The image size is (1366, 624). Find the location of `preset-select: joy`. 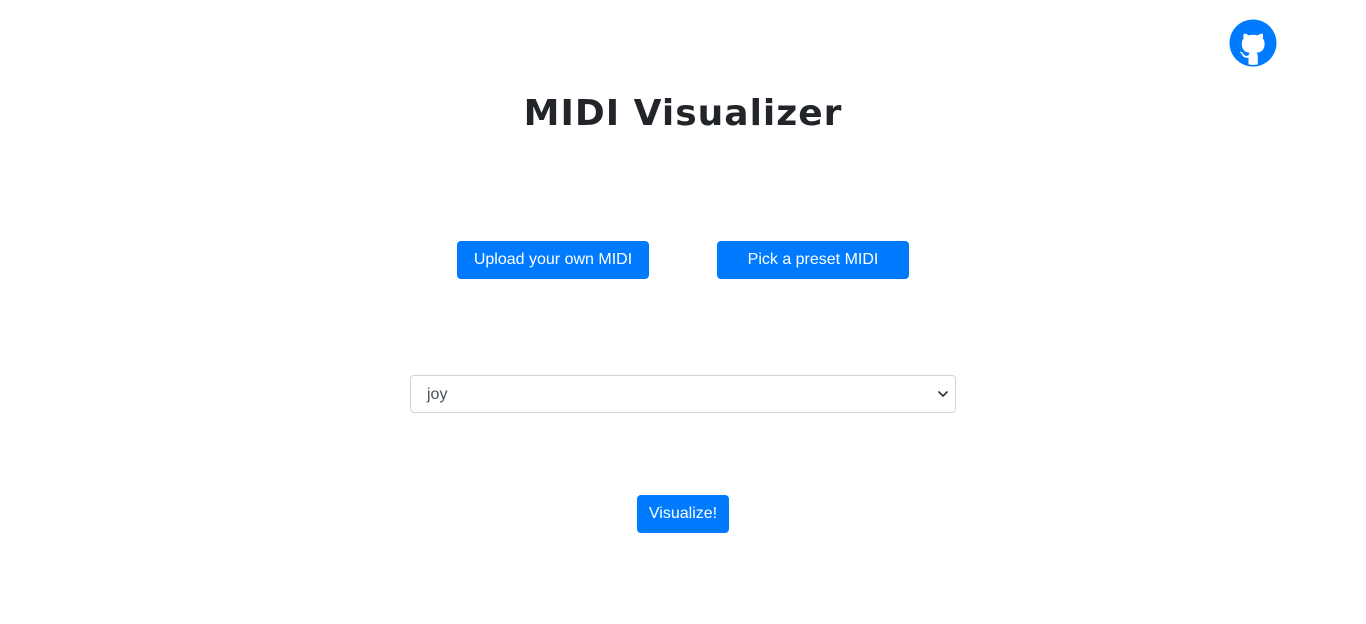

preset-select: joy is located at coordinates (683, 394).